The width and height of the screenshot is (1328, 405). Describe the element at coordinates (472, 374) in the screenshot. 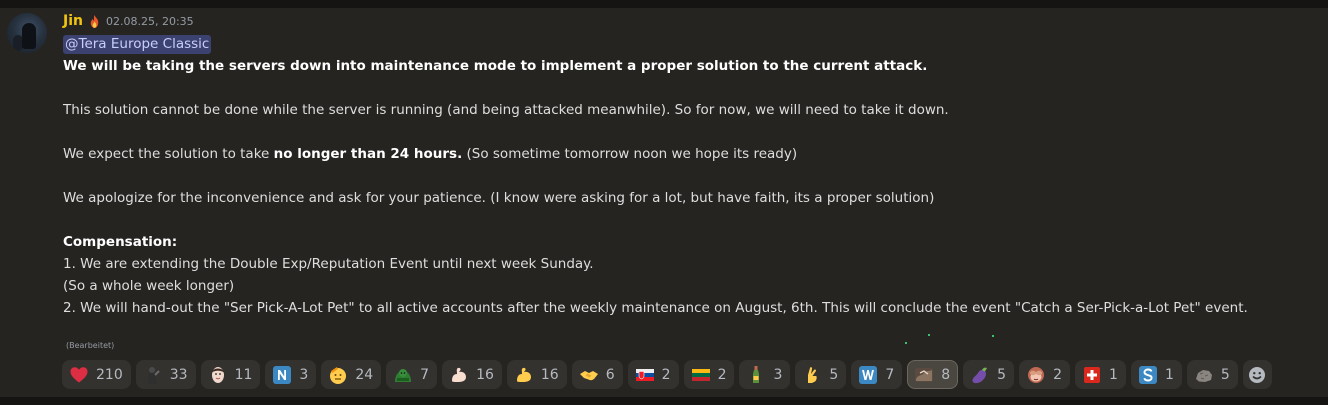

I see `reaction-flexed-biceps-light: 16` at that location.